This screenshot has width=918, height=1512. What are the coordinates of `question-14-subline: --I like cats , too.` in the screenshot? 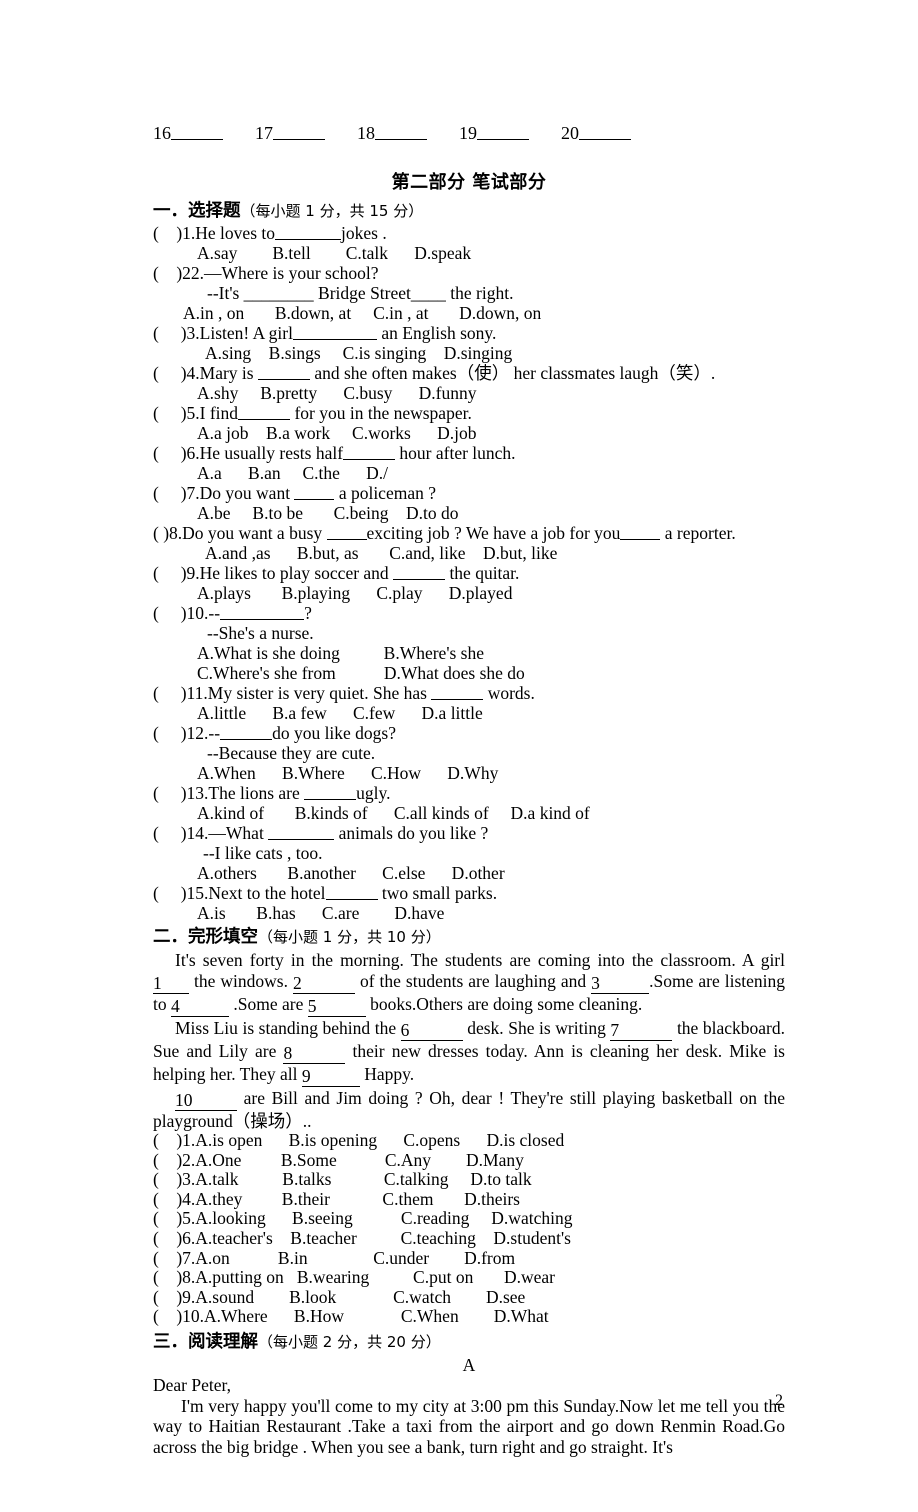 It's located at (263, 853).